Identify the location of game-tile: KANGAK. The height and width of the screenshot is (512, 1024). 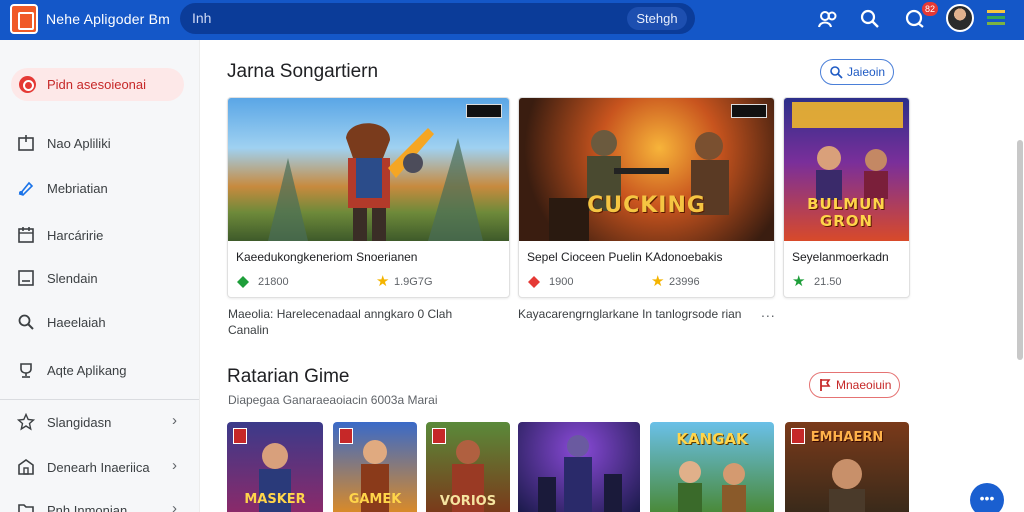
(712, 467).